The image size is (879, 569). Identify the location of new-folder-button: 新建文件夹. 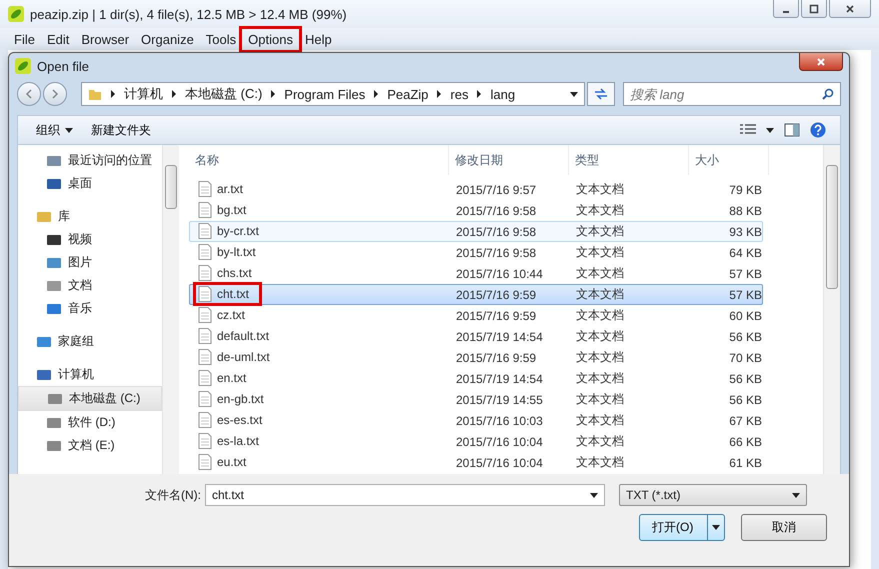
(121, 130).